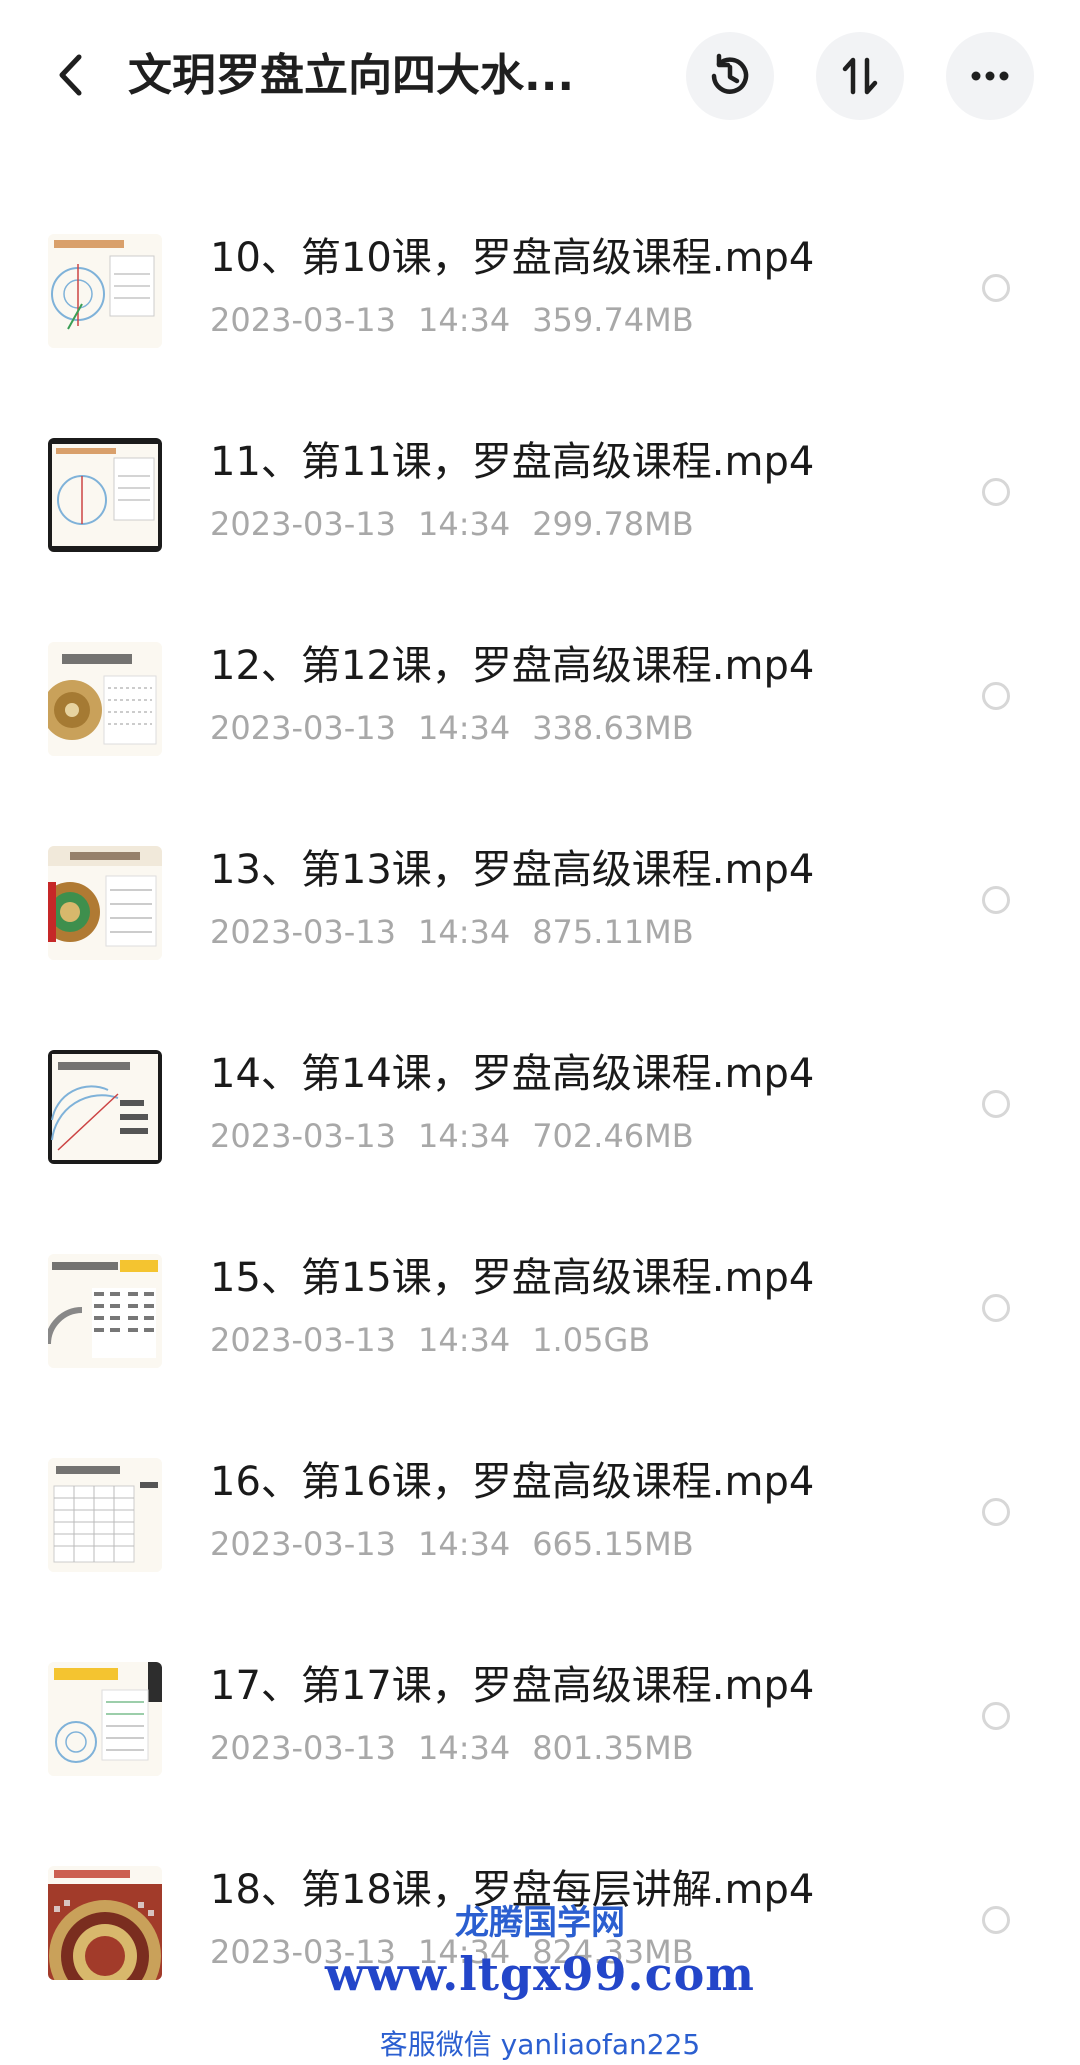 This screenshot has height=2065, width=1080. Describe the element at coordinates (512, 1278) in the screenshot. I see `file-name: 15、第15课，罗盘高级课程.mp4` at that location.